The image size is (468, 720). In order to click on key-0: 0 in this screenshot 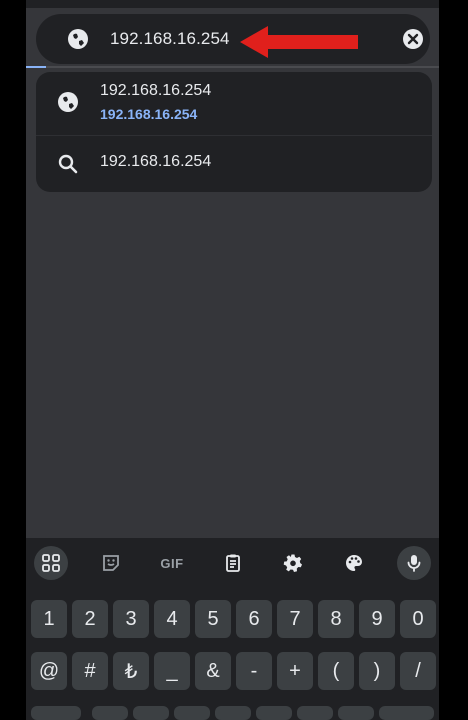, I will do `click(418, 619)`.